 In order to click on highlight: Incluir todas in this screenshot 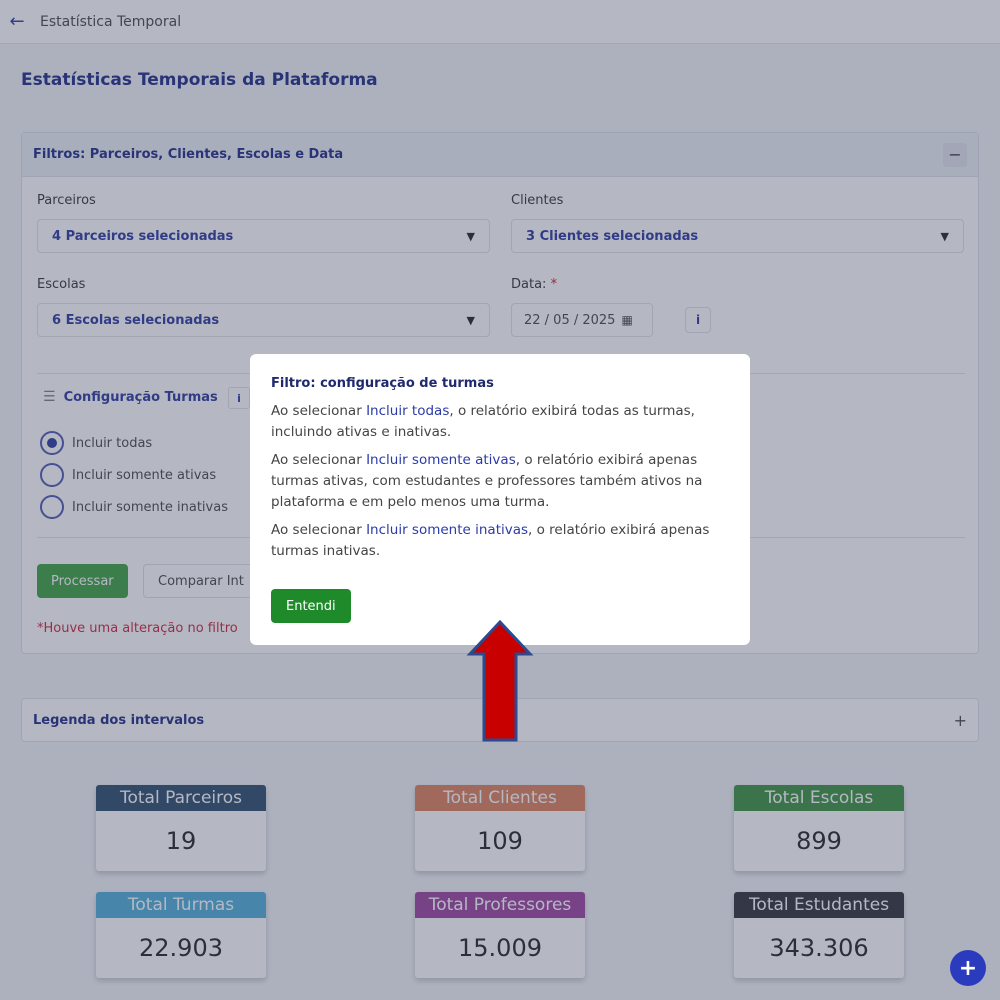, I will do `click(408, 411)`.